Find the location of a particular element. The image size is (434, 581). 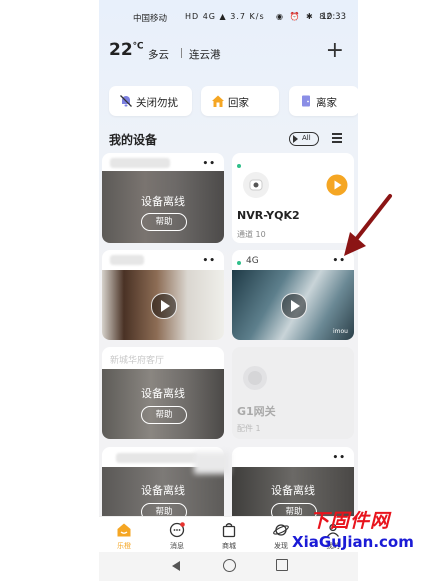

list-icon is located at coordinates (337, 139).